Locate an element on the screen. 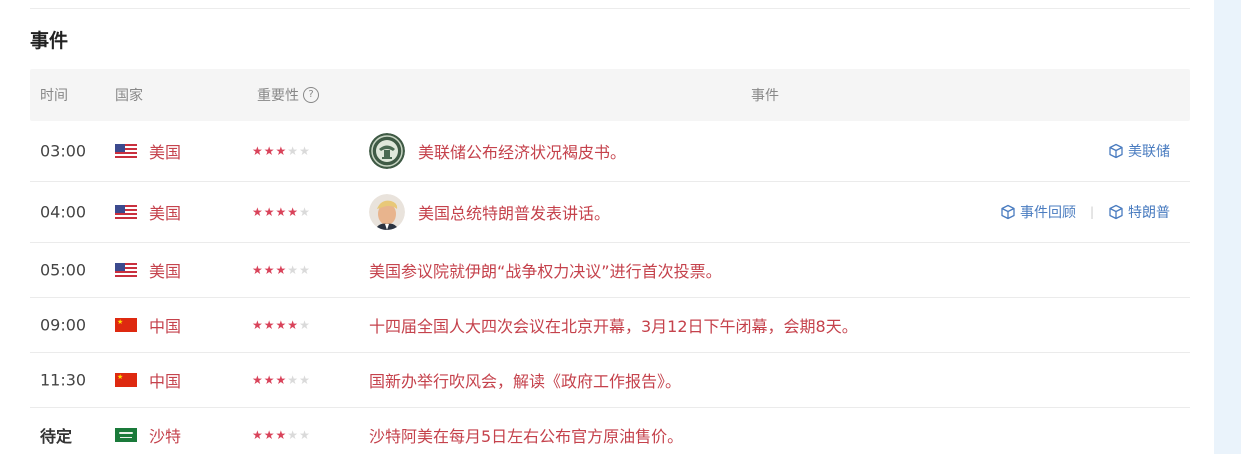  fed-seal-icon is located at coordinates (387, 151).